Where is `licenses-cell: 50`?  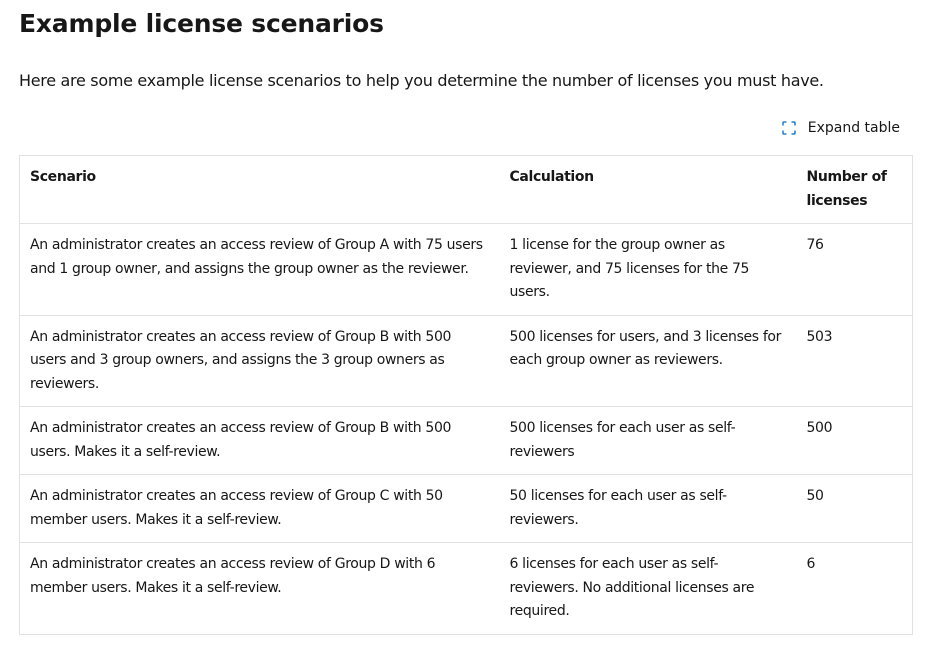 licenses-cell: 50 is located at coordinates (854, 508).